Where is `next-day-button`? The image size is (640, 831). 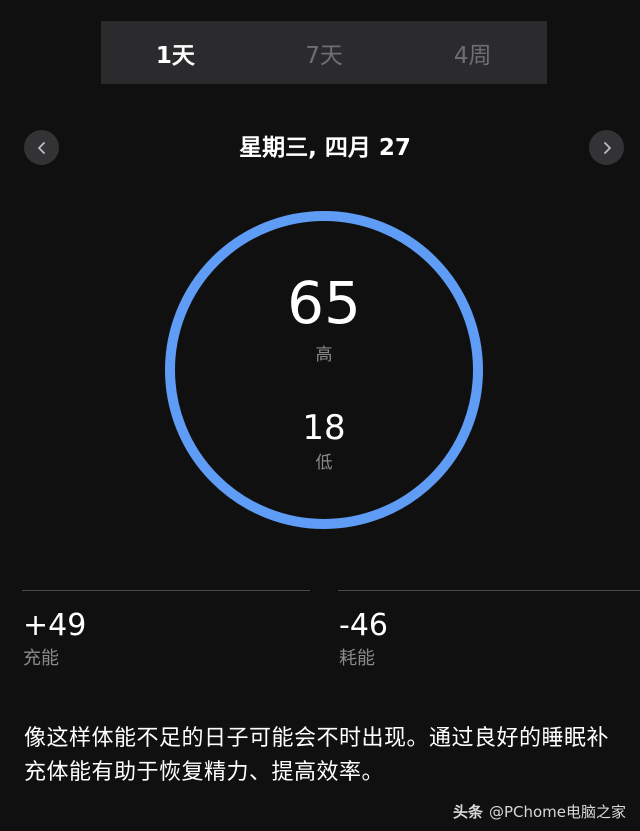 next-day-button is located at coordinates (606, 147).